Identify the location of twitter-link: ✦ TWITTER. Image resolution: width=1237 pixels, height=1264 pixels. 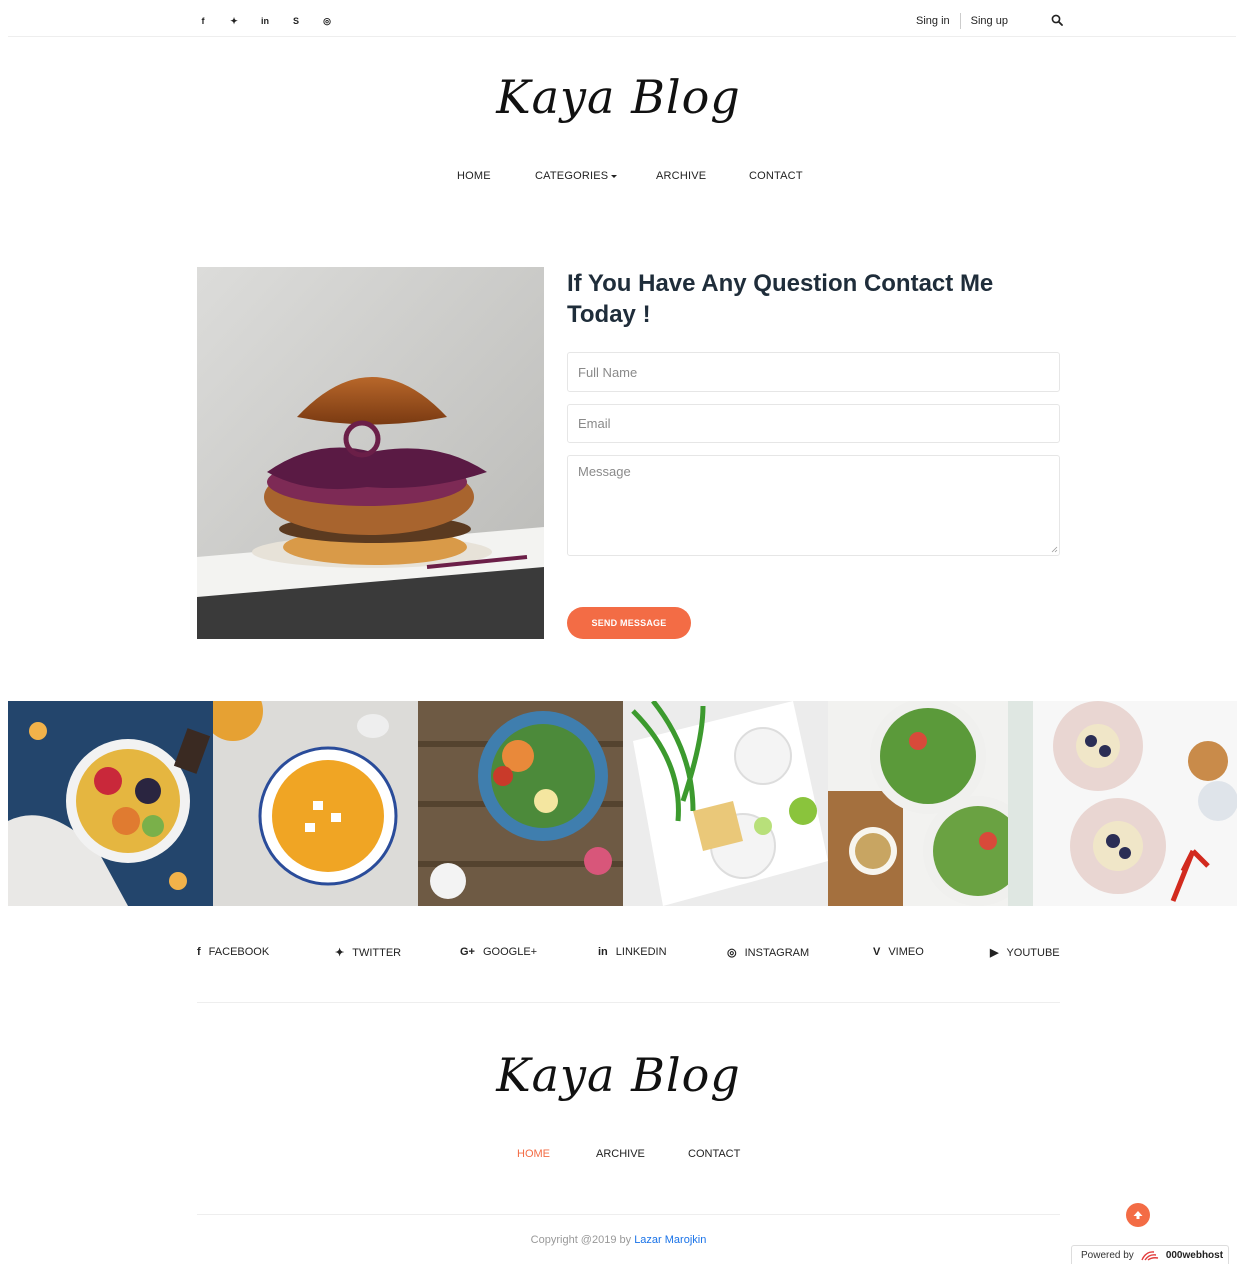
(368, 953).